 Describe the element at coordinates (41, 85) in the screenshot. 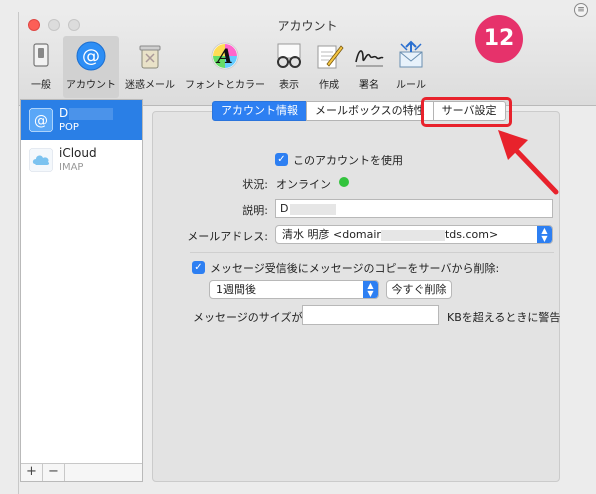

I see `toolbar-general-label: 一般` at that location.